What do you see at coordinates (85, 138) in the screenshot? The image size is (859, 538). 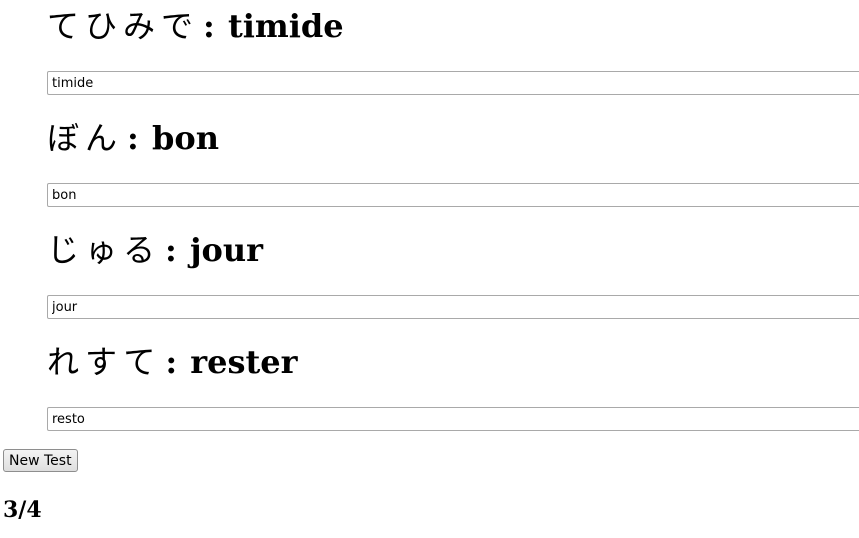 I see `kana-text: ぼん` at bounding box center [85, 138].